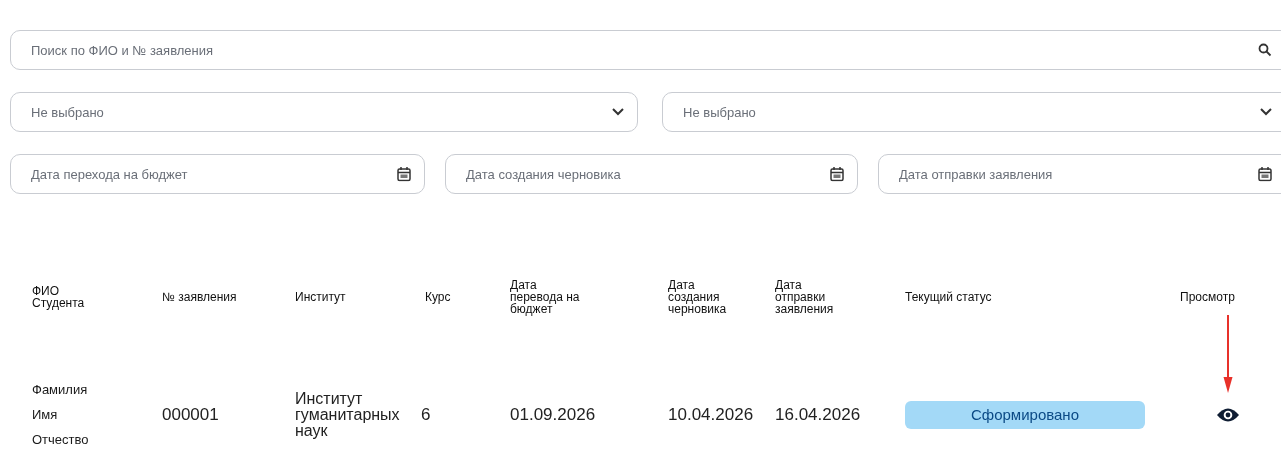 Image resolution: width=1281 pixels, height=472 pixels. Describe the element at coordinates (61, 415) in the screenshot. I see `table-cell-text: Фамилия Имя Отчество` at that location.